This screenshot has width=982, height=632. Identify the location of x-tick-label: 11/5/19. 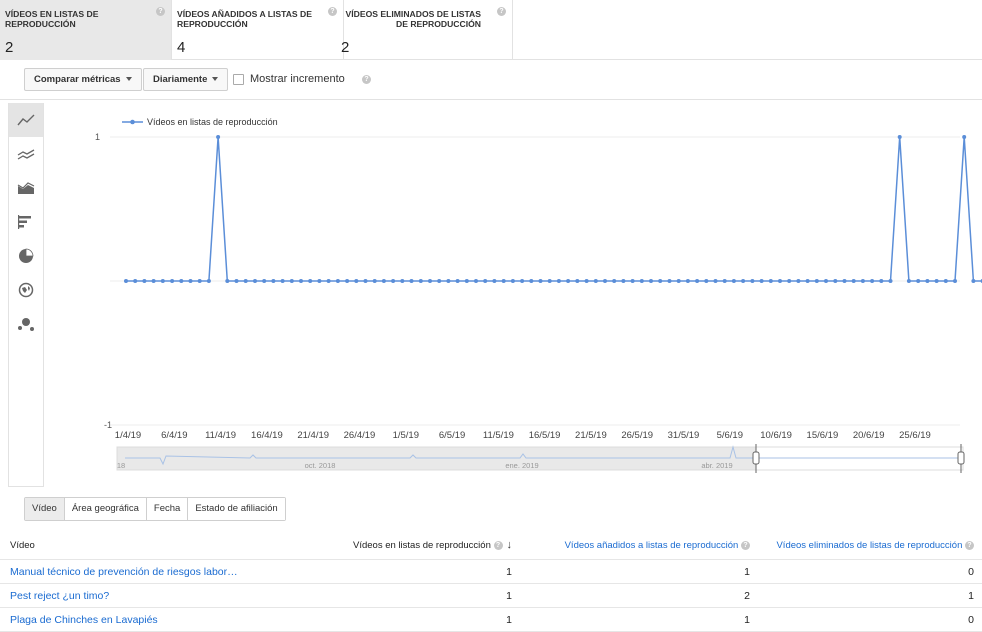
(498, 435).